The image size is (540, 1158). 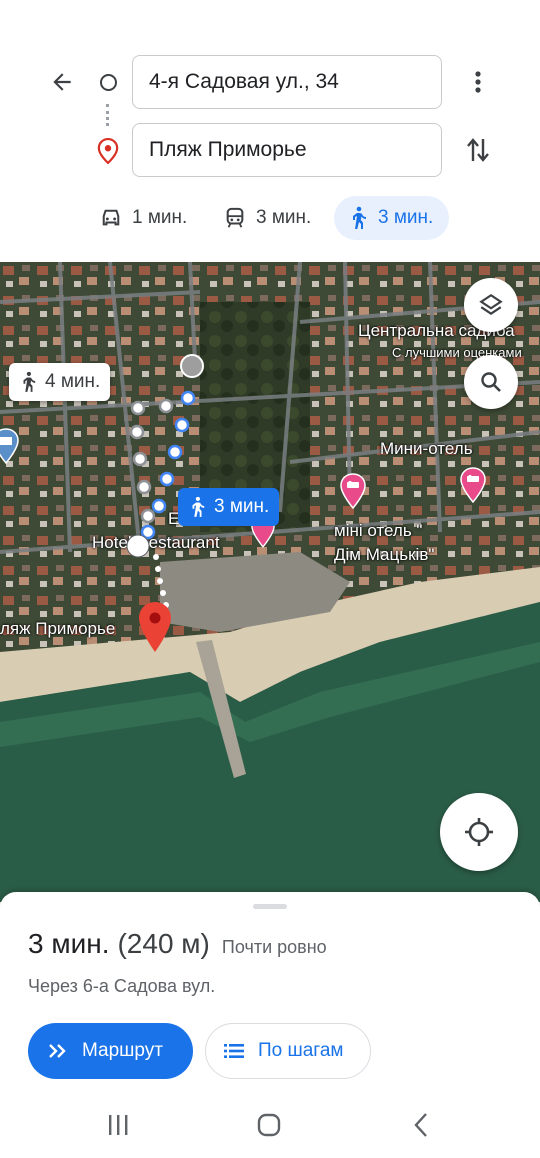 I want to click on mode-car: 1 мин., so click(x=143, y=218).